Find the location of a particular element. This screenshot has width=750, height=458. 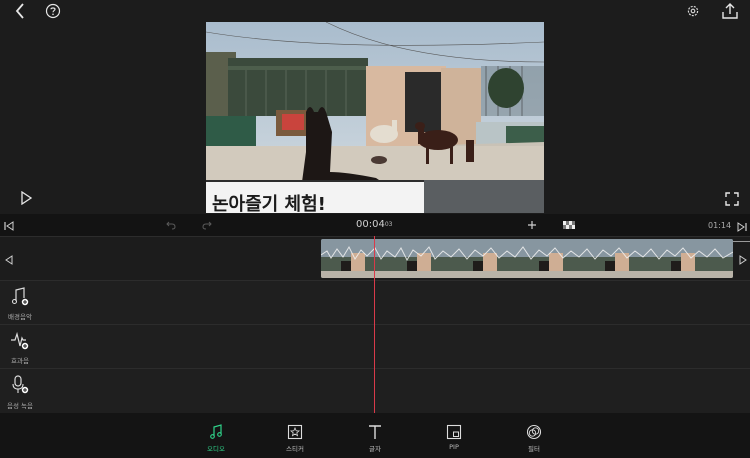

tool-audio: 오디오 is located at coordinates (216, 438).